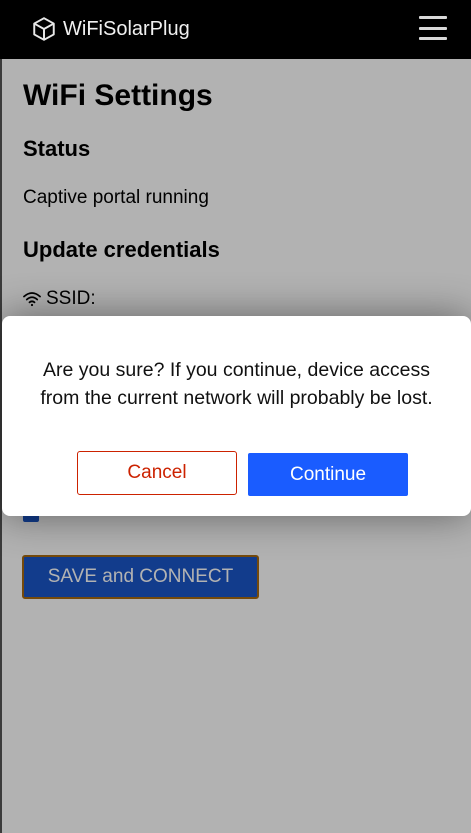  I want to click on cube-icon, so click(44, 29).